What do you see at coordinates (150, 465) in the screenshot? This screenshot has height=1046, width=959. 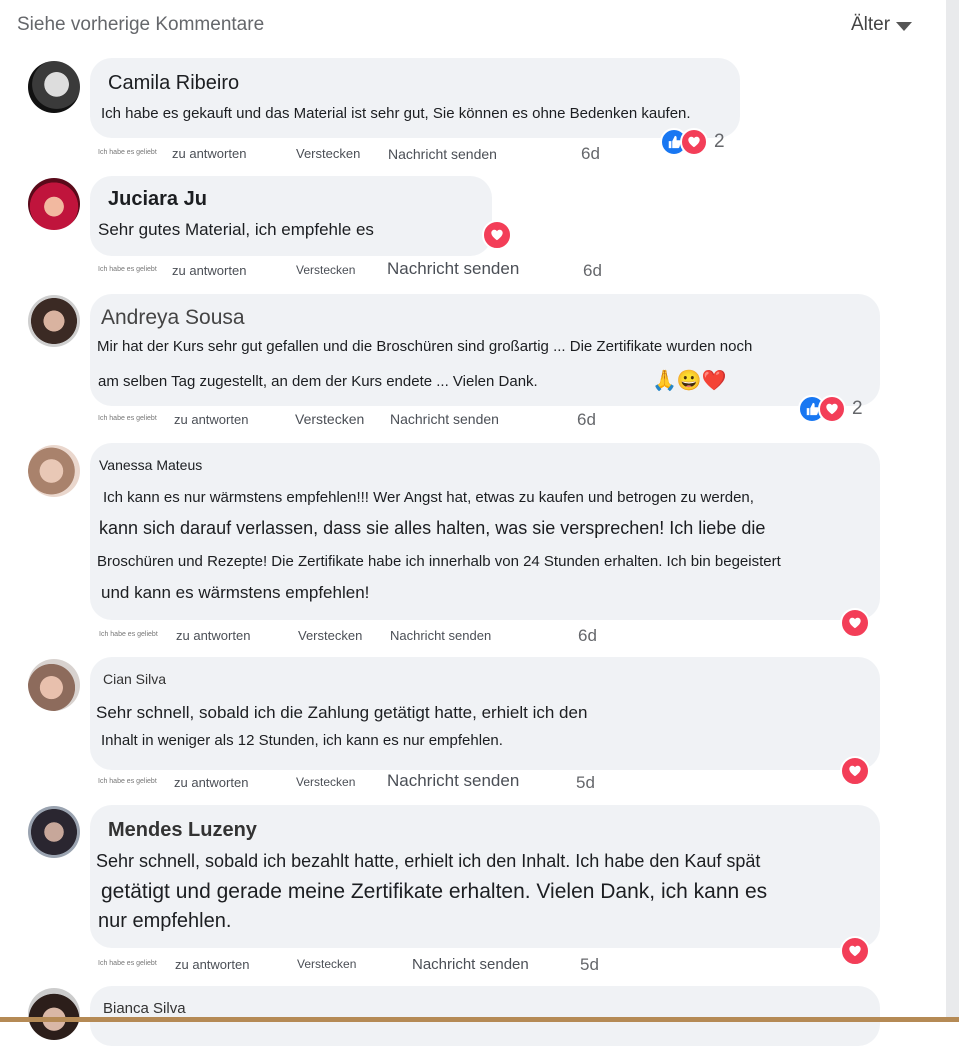 I see `comment-author: Vanessa Mateus` at bounding box center [150, 465].